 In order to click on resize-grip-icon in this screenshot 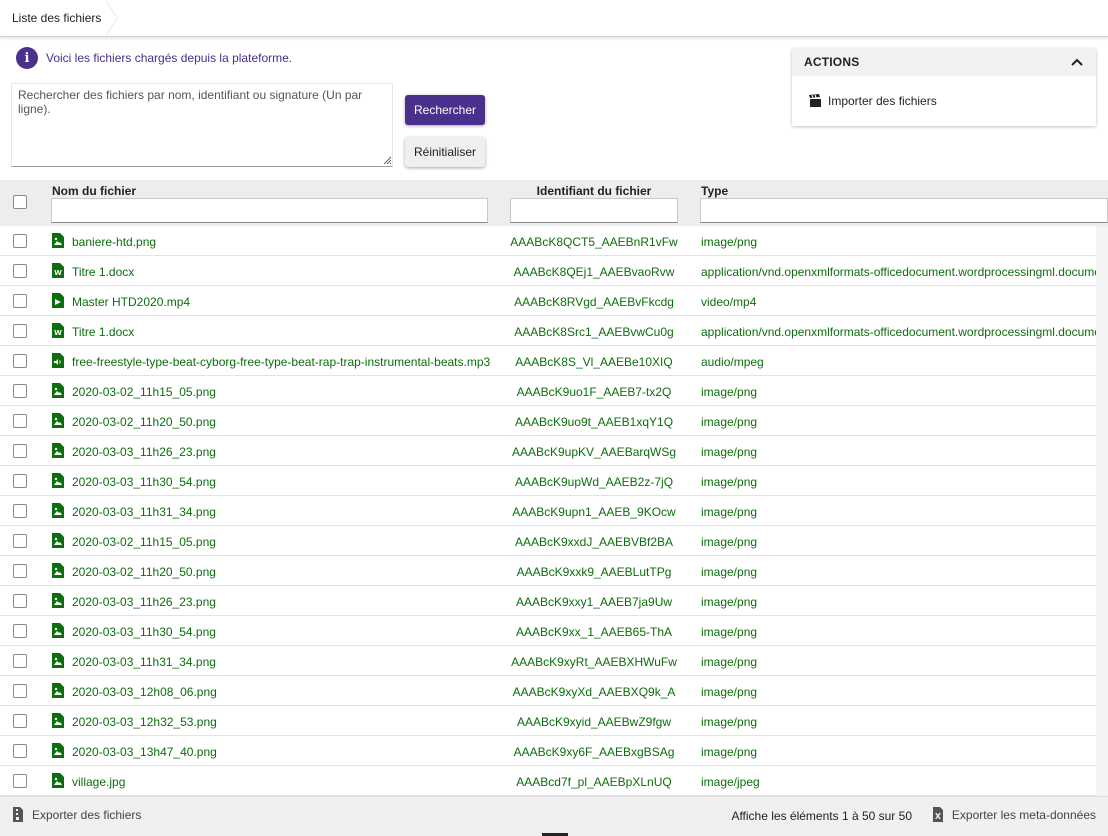, I will do `click(387, 160)`.